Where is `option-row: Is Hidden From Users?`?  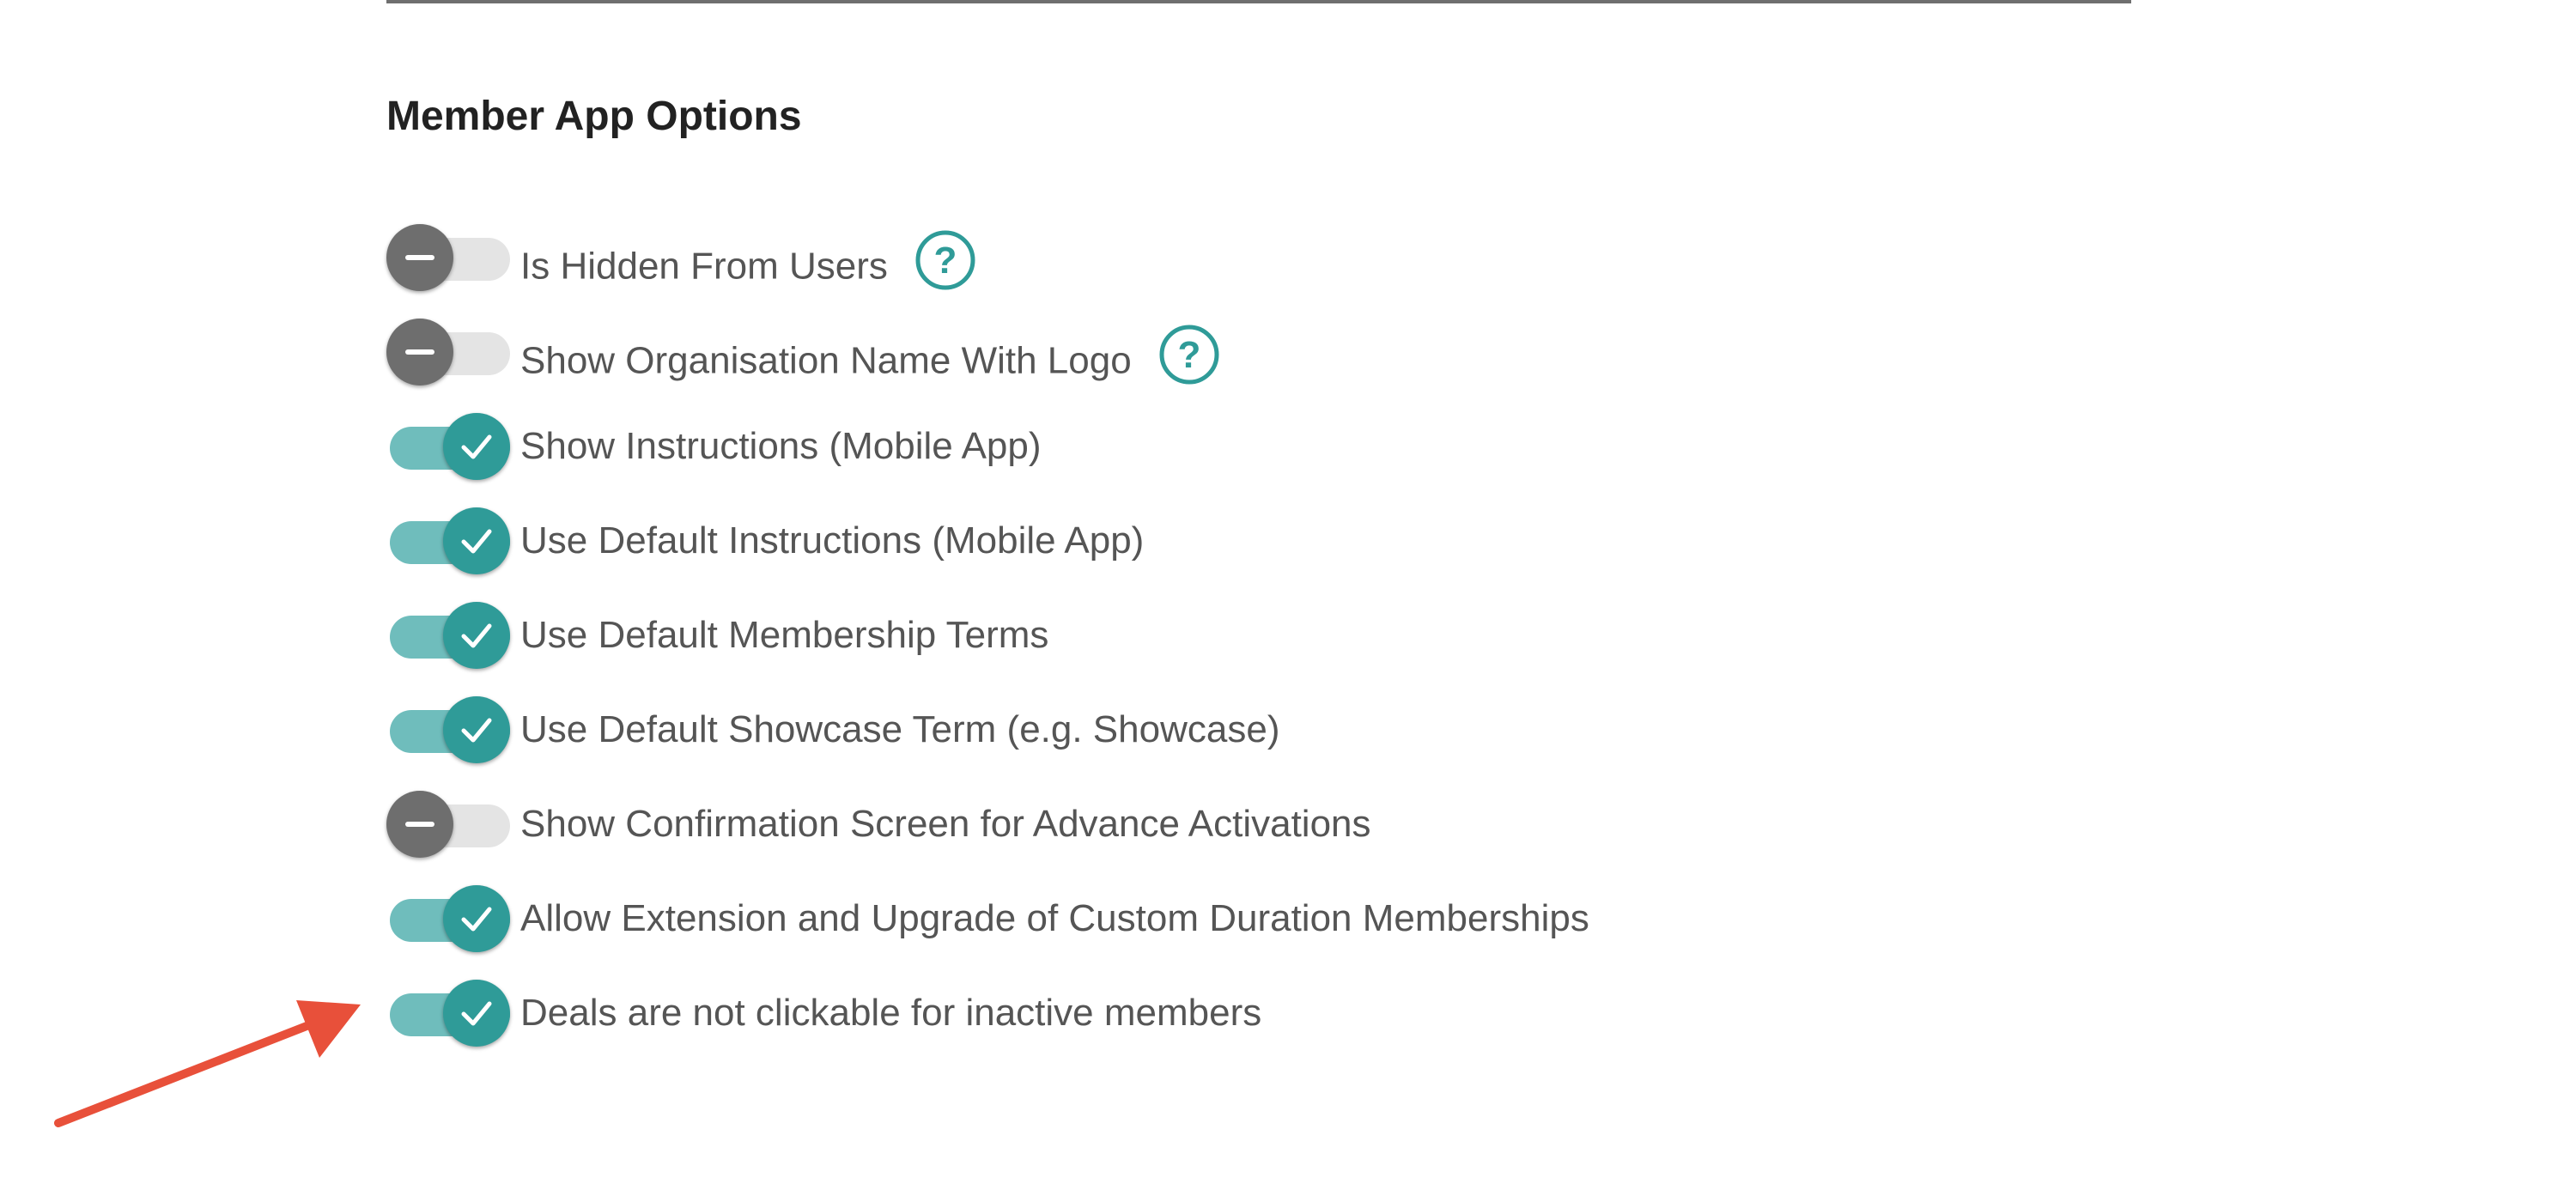
option-row: Is Hidden From Users? is located at coordinates (1245, 258).